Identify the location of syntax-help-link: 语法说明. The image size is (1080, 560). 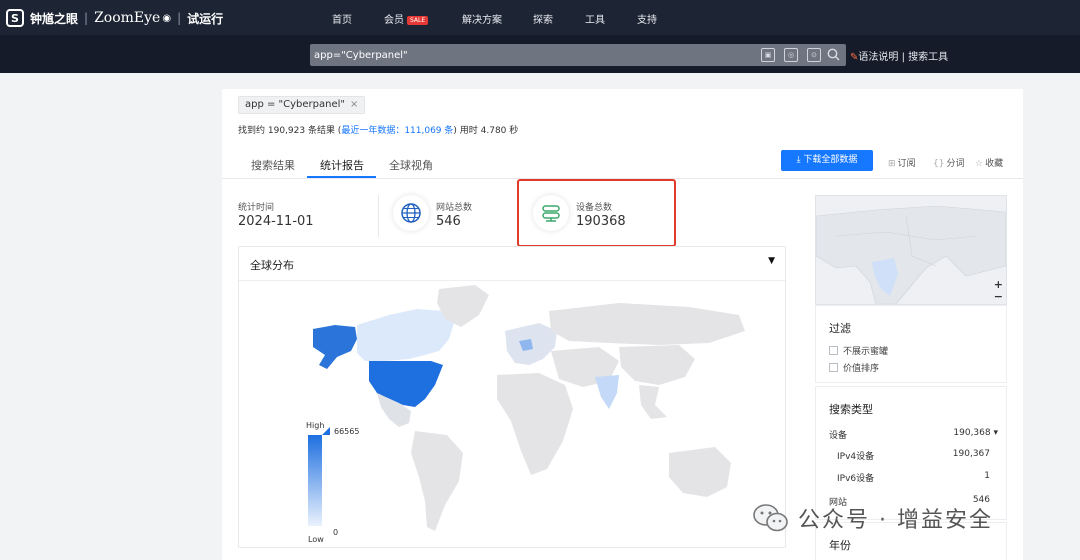
(878, 57).